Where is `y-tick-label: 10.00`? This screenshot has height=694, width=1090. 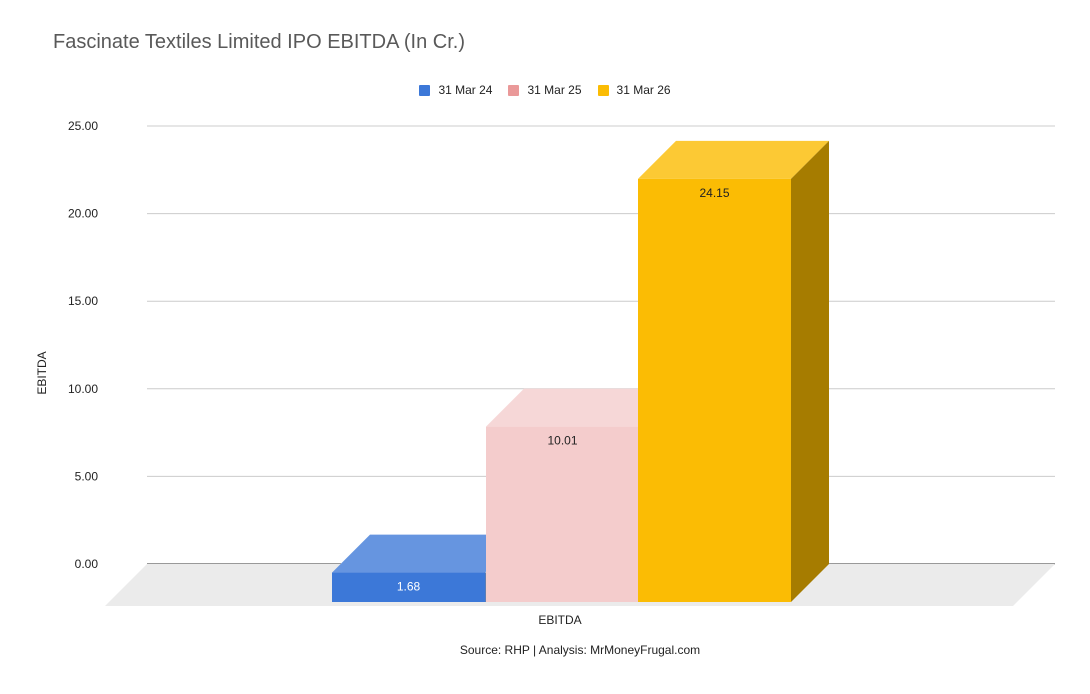 y-tick-label: 10.00 is located at coordinates (83, 389).